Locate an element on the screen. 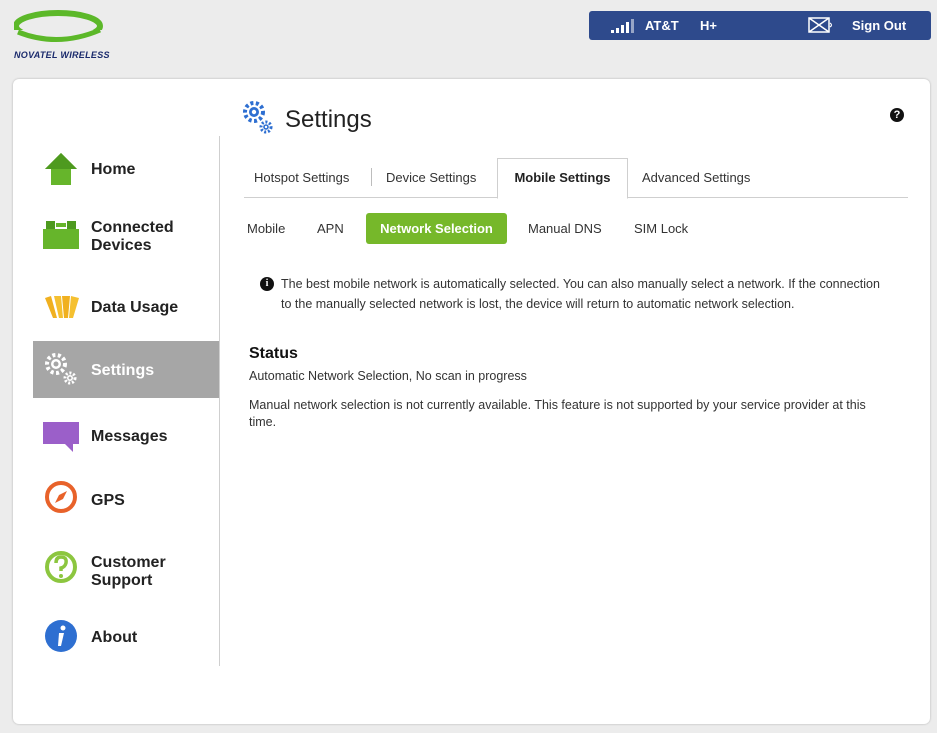 This screenshot has width=937, height=733. gear-icon is located at coordinates (61, 369).